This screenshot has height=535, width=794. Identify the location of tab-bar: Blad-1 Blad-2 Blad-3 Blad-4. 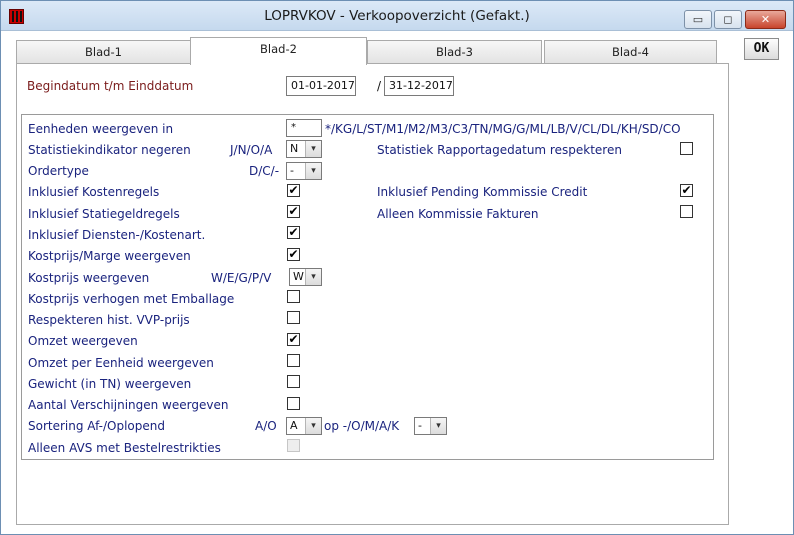
(397, 48).